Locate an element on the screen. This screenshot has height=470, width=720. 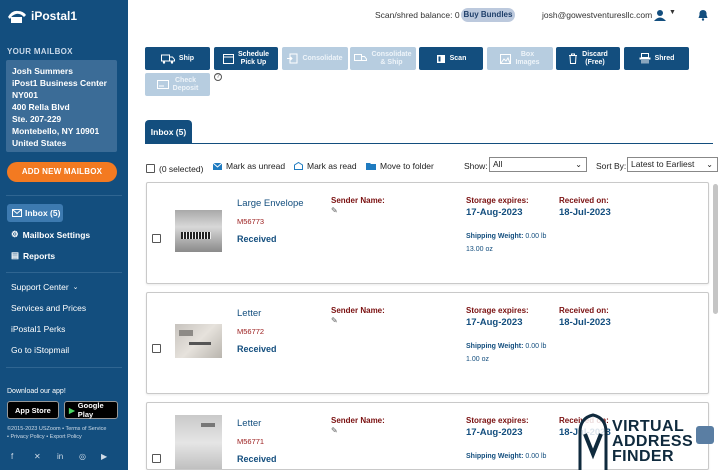
schedule-label: Schedule is located at coordinates (253, 54).